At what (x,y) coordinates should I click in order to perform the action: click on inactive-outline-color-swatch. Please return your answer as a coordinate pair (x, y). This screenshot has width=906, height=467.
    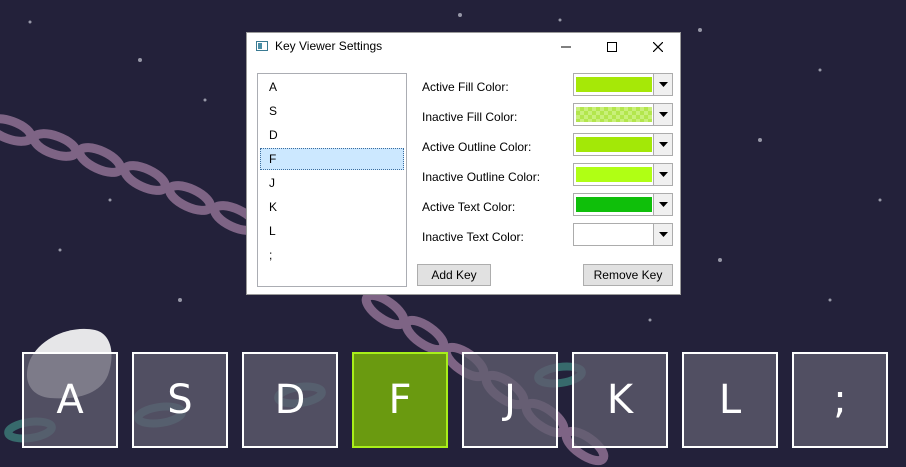
    Looking at the image, I should click on (614, 174).